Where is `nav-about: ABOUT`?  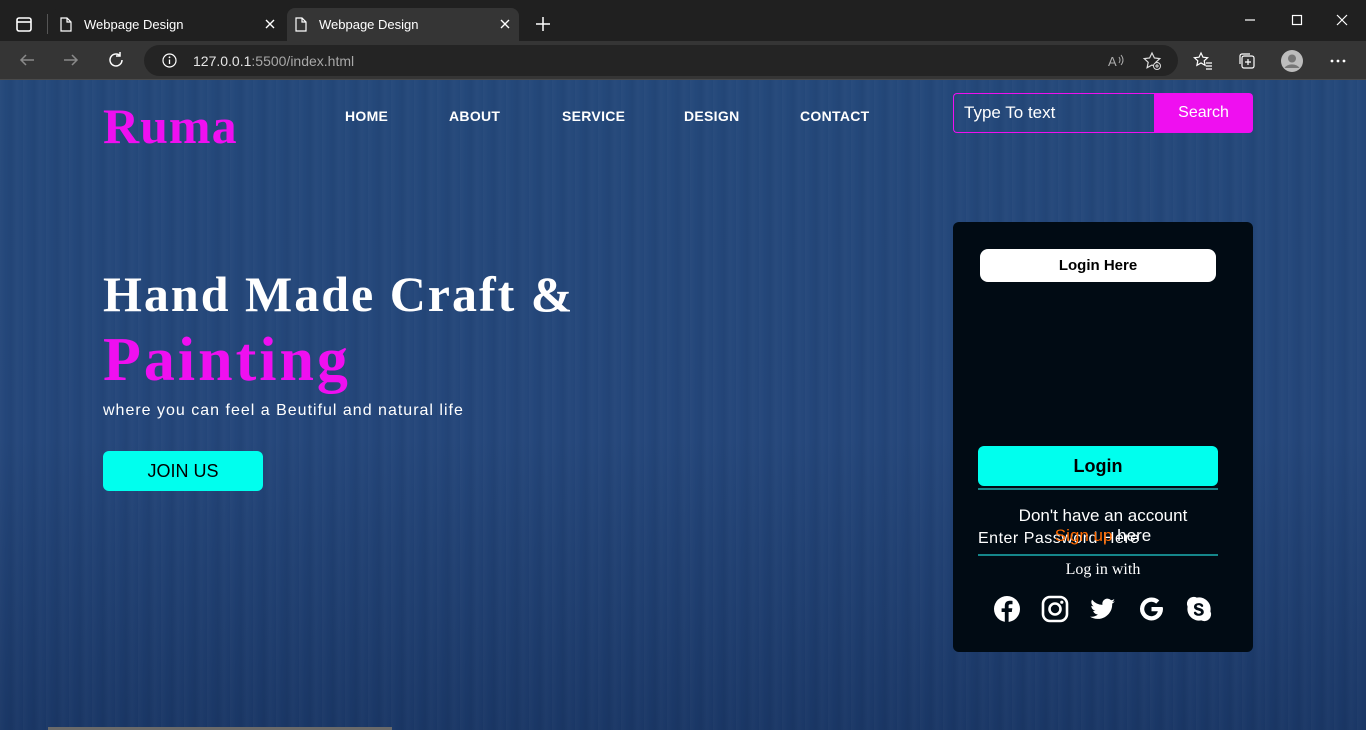
nav-about: ABOUT is located at coordinates (474, 116).